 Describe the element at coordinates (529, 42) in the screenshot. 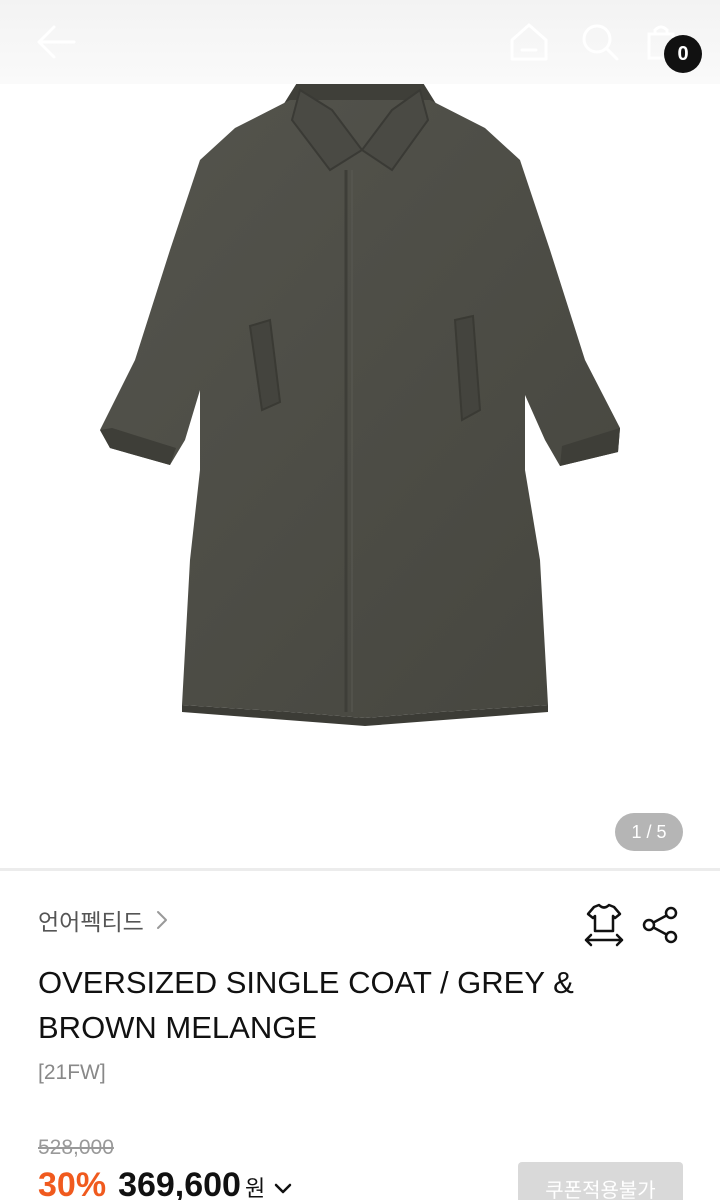

I see `home-icon` at that location.